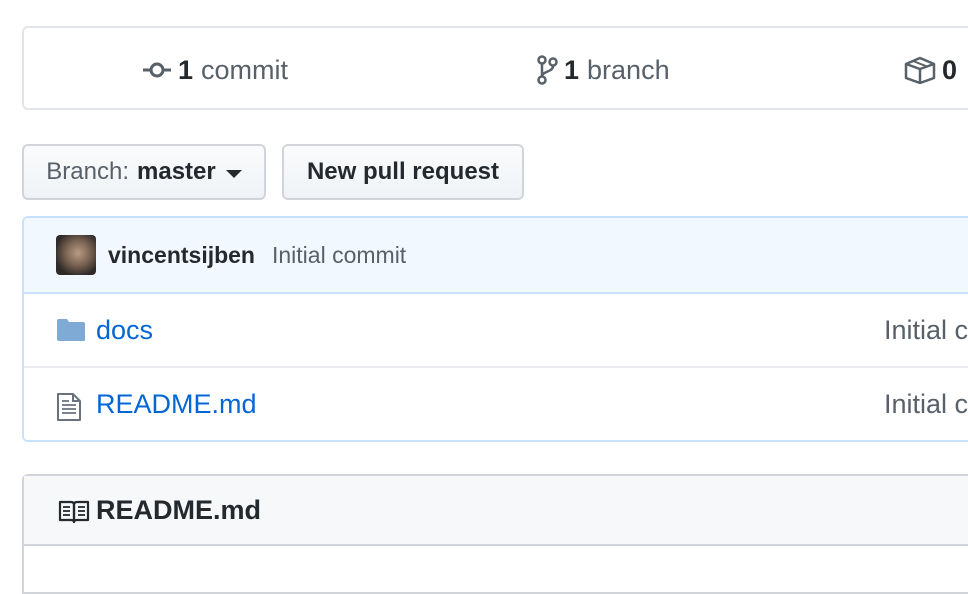  Describe the element at coordinates (176, 171) in the screenshot. I see `branch-name: master` at that location.